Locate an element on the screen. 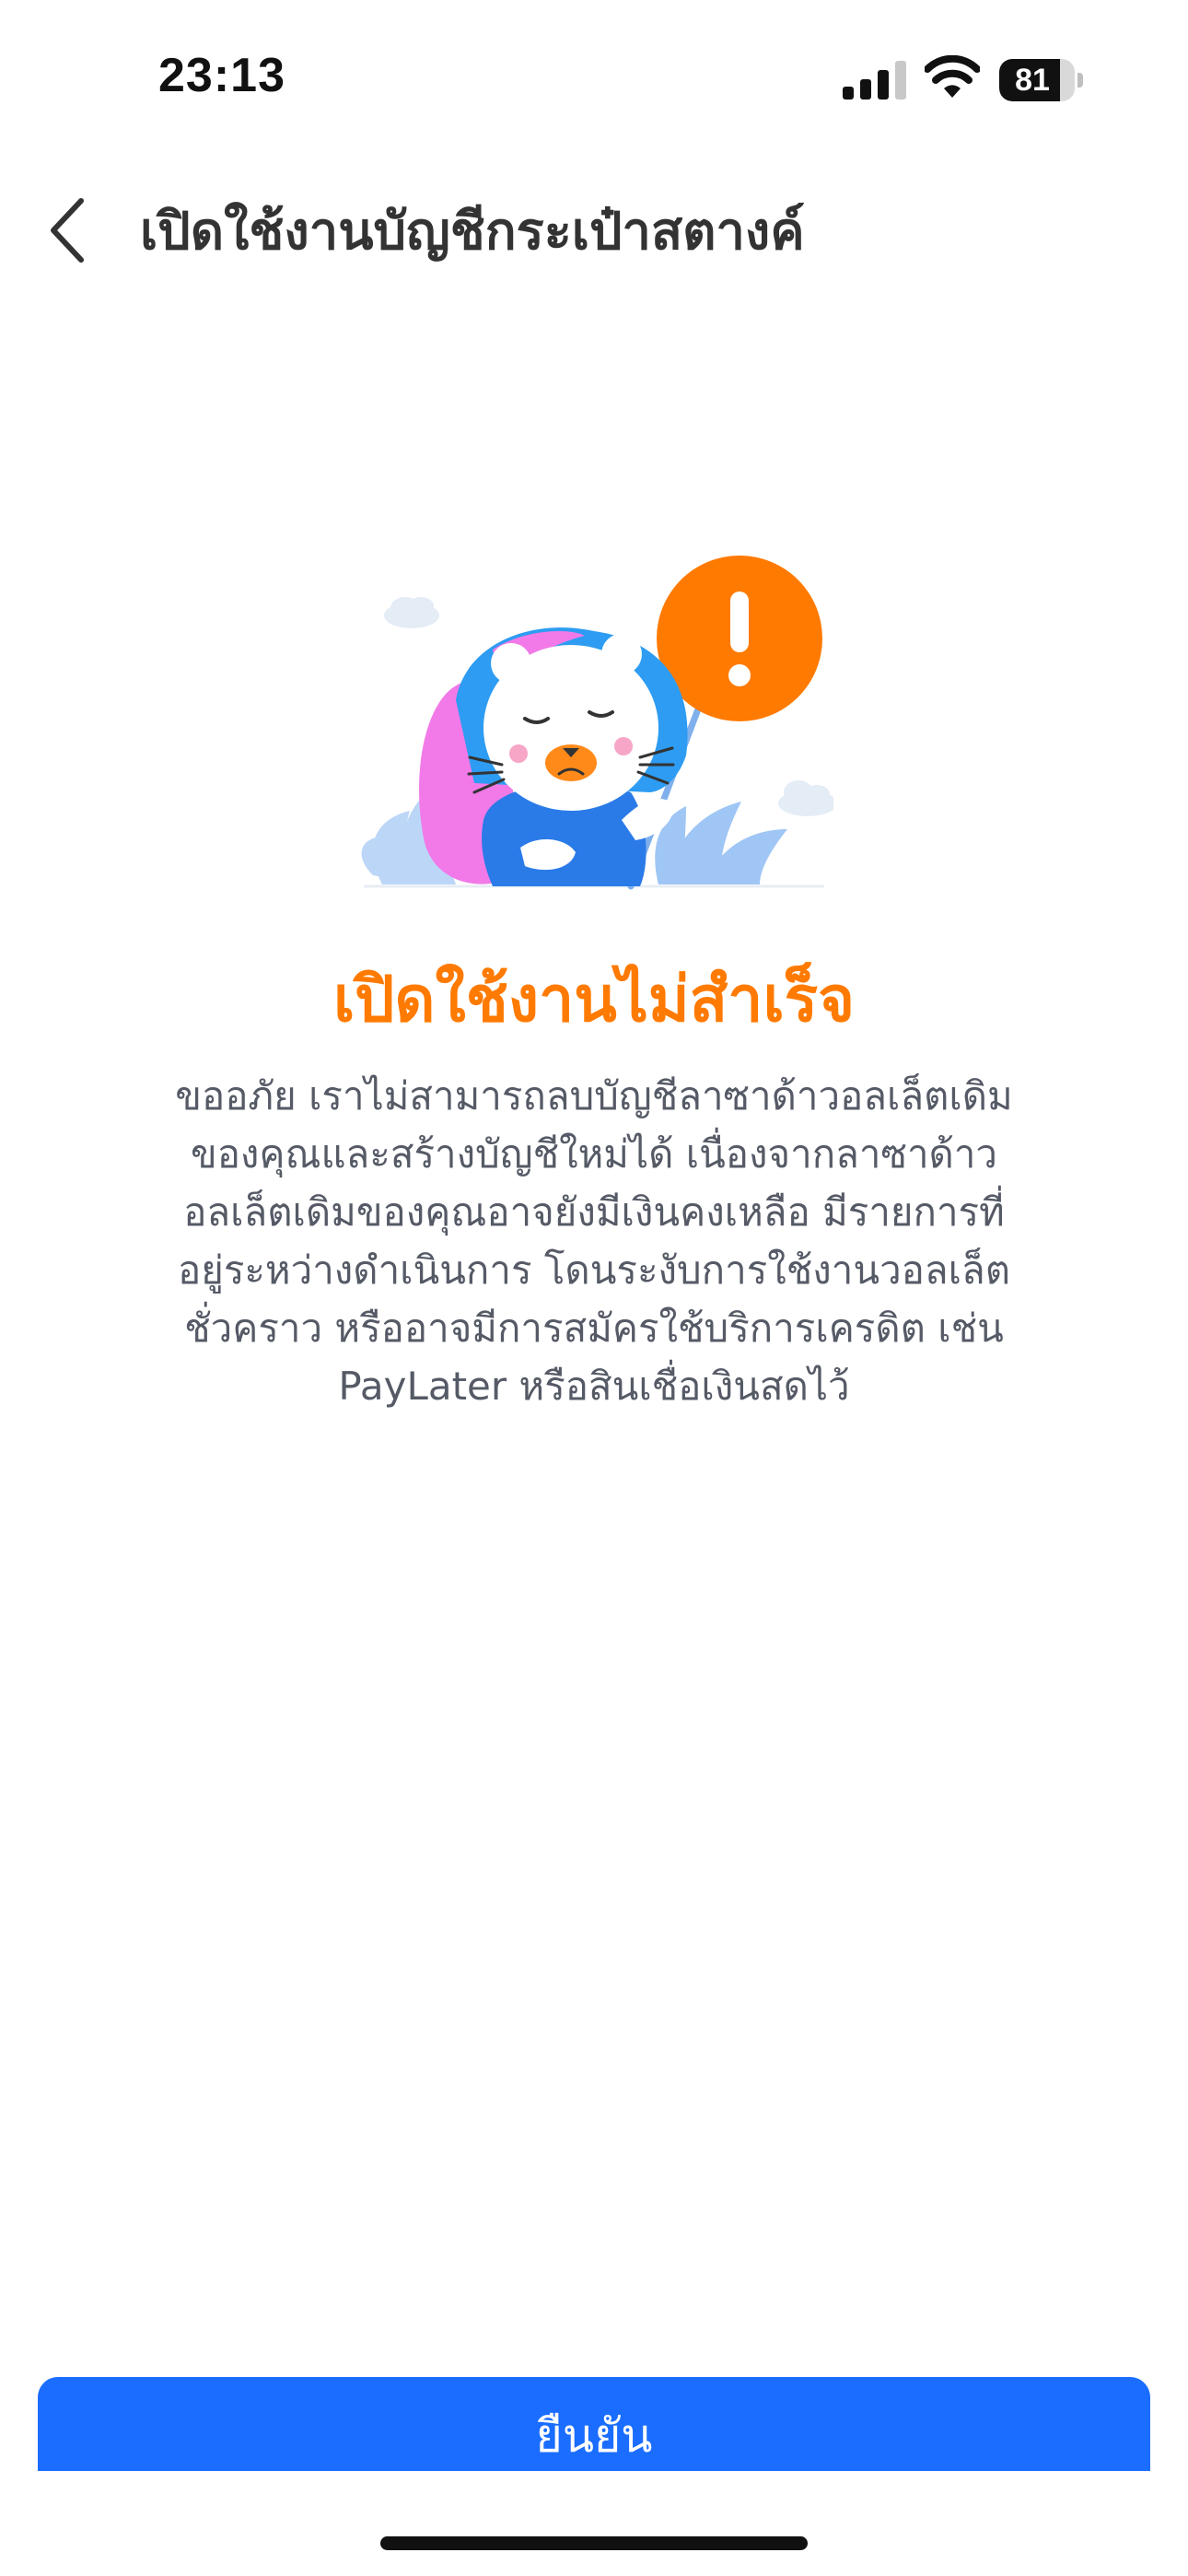 This screenshot has height=2576, width=1188. result-title: เปิดใช้งานไม่สำเร็จ is located at coordinates (594, 1000).